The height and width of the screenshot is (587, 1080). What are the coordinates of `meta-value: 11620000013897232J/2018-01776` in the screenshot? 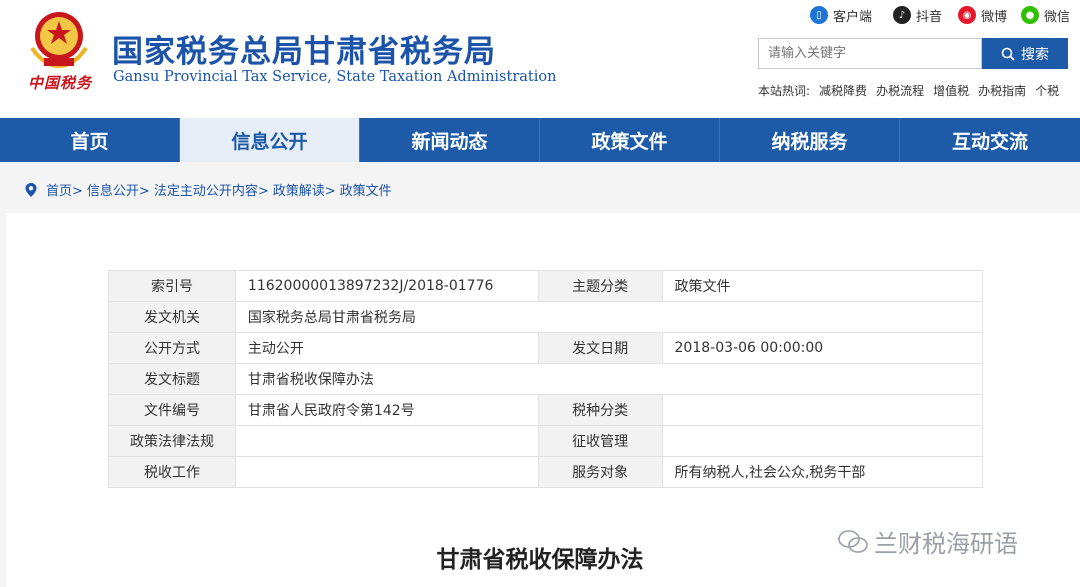 It's located at (386, 286).